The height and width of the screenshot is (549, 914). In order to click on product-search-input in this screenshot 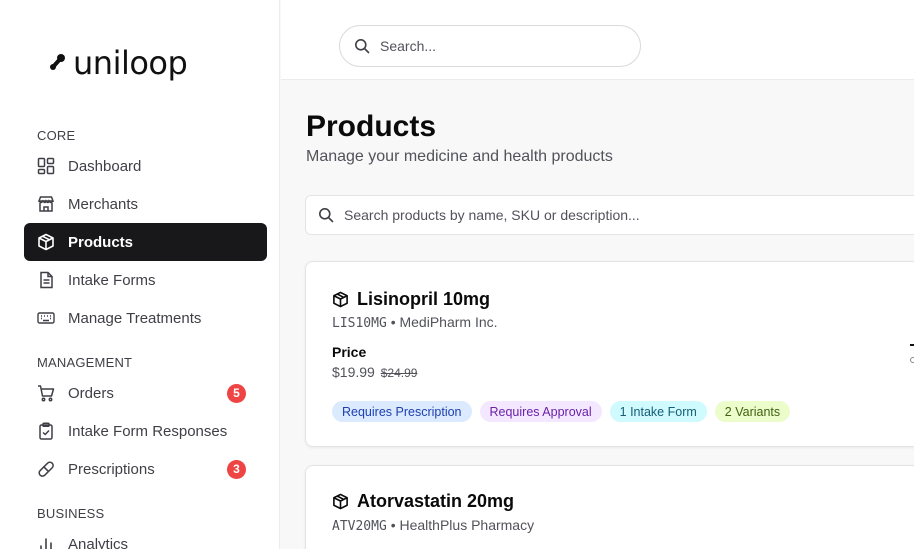, I will do `click(604, 215)`.